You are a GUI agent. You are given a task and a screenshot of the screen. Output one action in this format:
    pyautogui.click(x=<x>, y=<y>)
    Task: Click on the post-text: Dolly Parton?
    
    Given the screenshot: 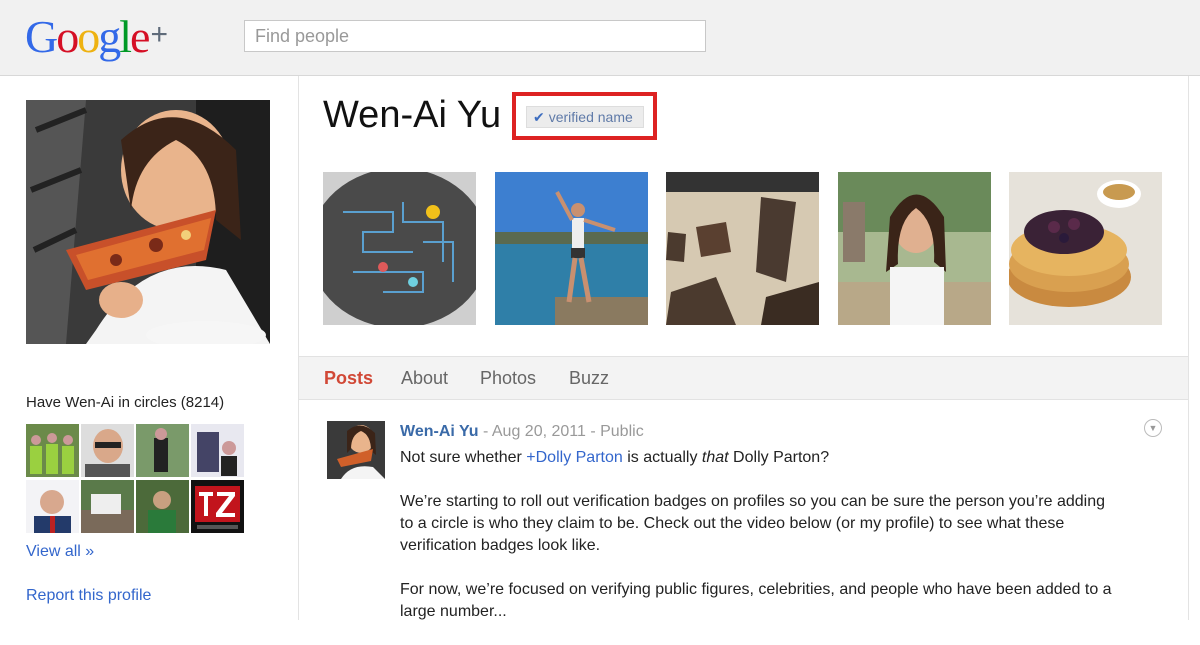 What is the action you would take?
    pyautogui.click(x=779, y=457)
    